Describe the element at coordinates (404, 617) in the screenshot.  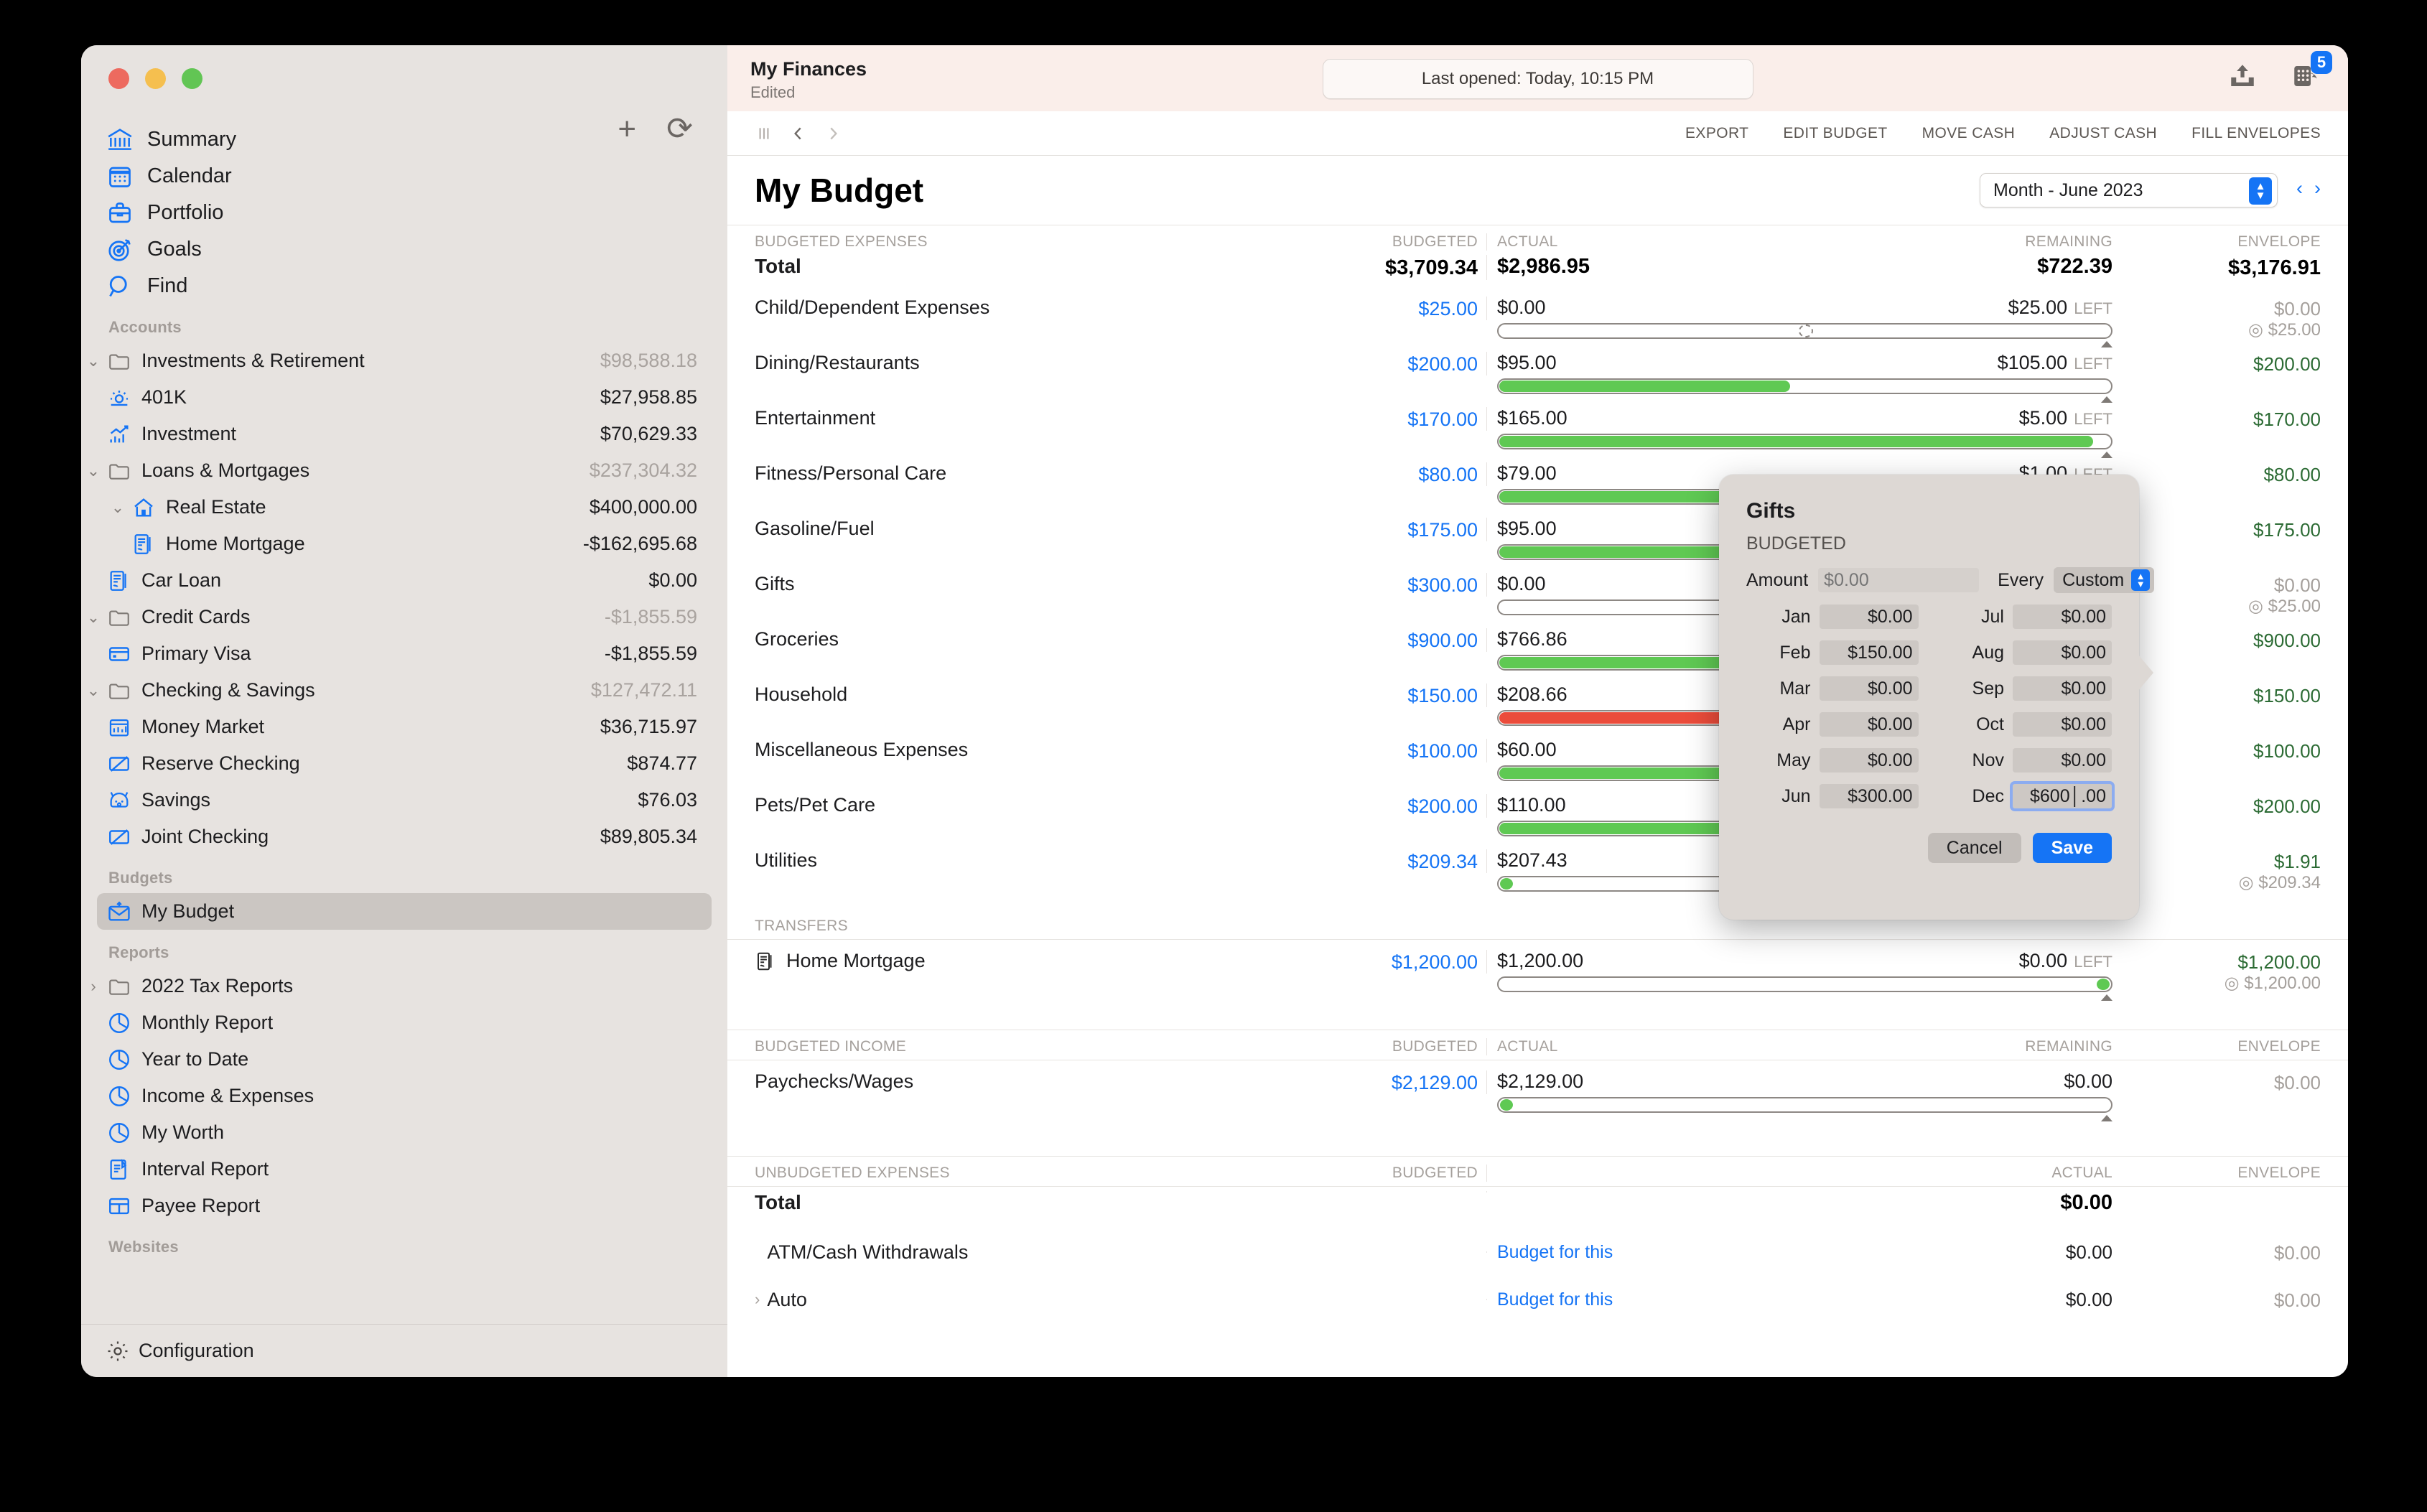
I see `sidebar-account-credit-cards: ⌄ Credit Cards -$1,855.59` at that location.